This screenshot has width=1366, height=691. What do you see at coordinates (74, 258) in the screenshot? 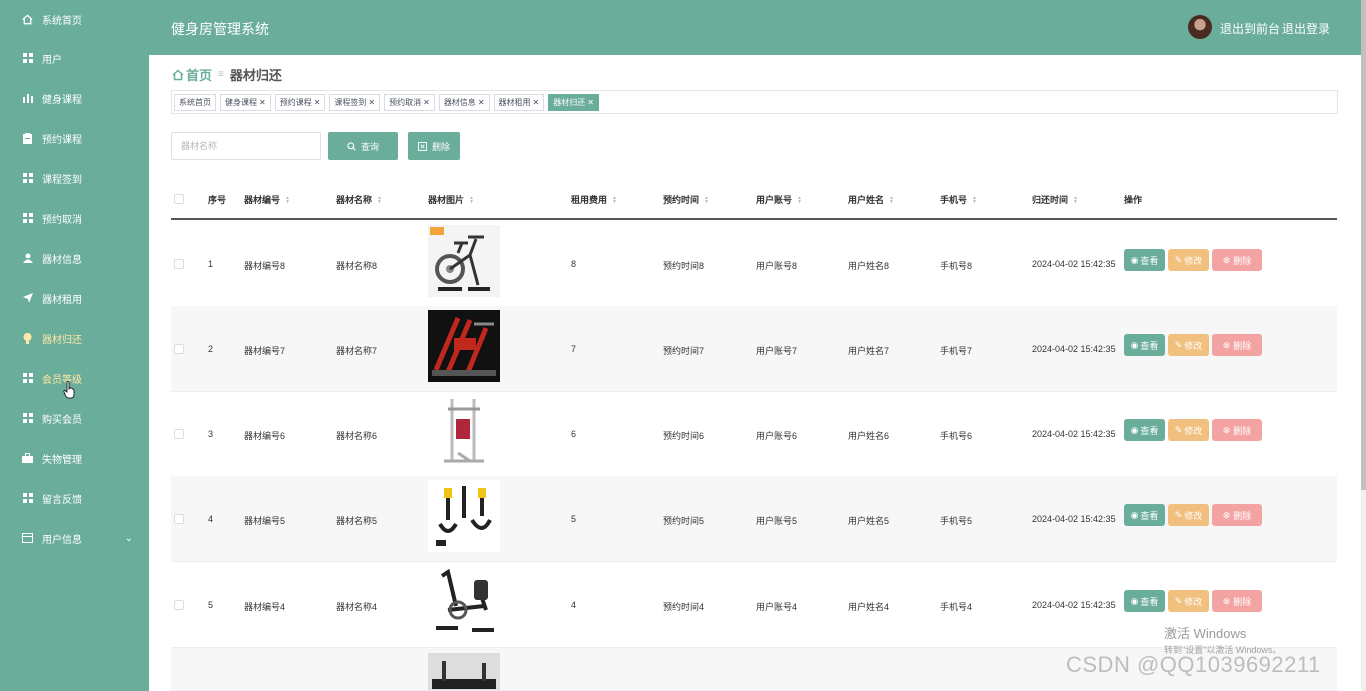
I see `sidebar-item-equipment-info: 器材信息` at bounding box center [74, 258].